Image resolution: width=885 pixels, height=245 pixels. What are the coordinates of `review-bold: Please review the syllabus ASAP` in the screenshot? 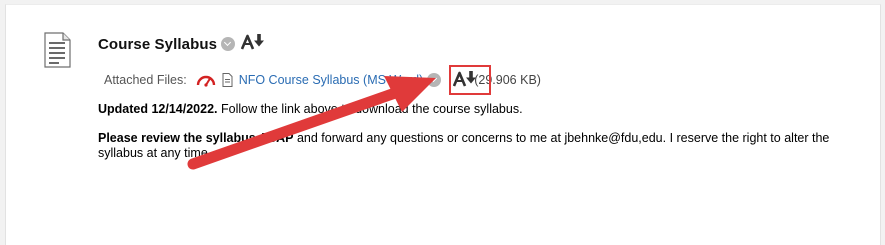 It's located at (196, 138).